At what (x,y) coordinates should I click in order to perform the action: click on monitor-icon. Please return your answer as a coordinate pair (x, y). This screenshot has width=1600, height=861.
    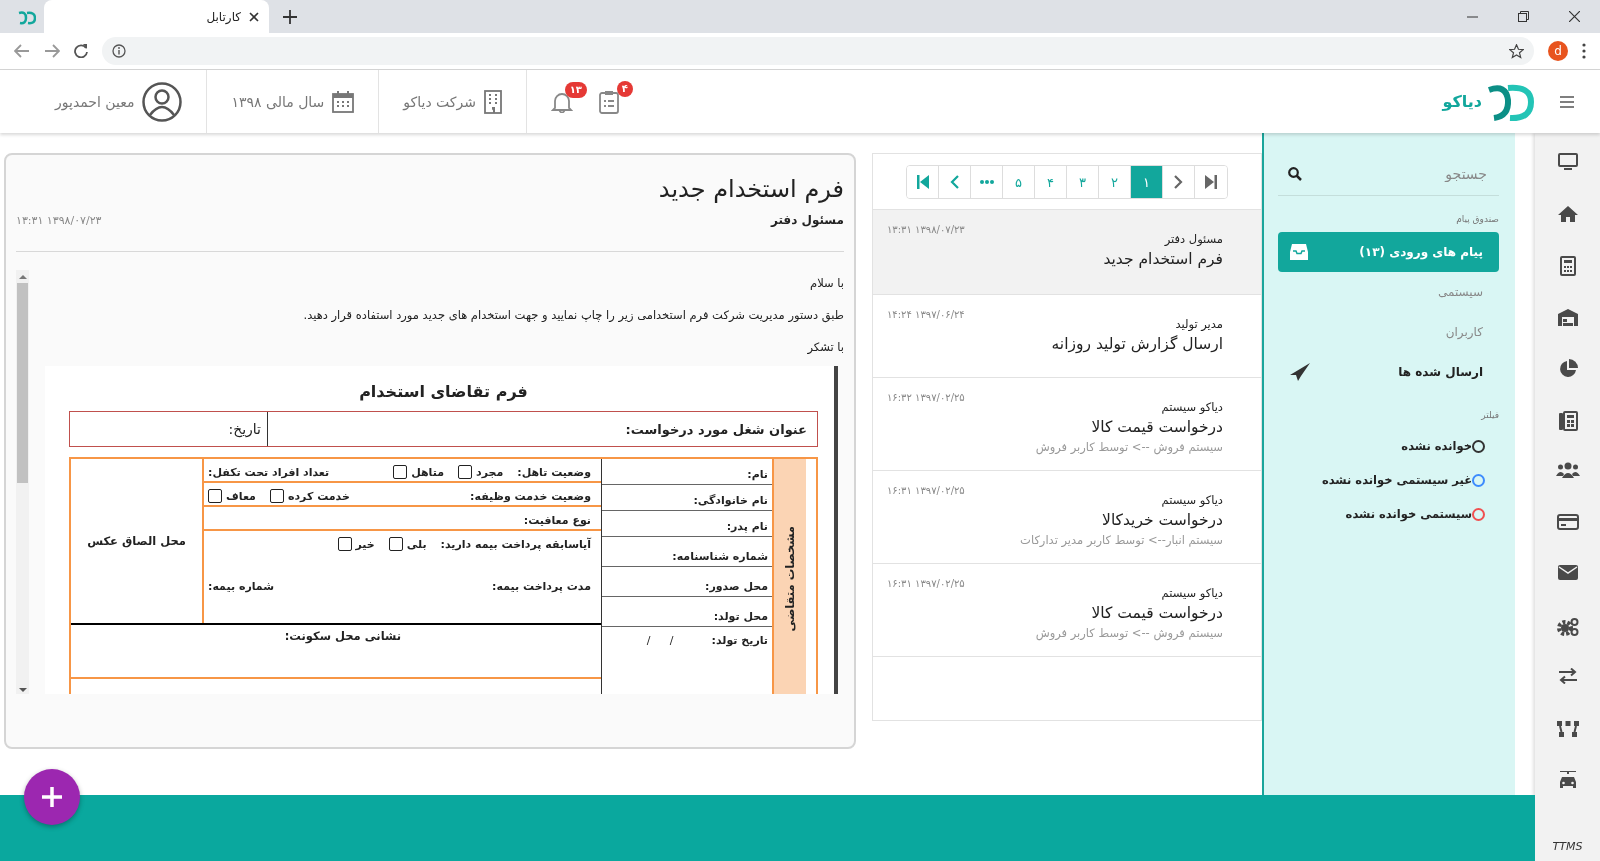
    Looking at the image, I should click on (1567, 162).